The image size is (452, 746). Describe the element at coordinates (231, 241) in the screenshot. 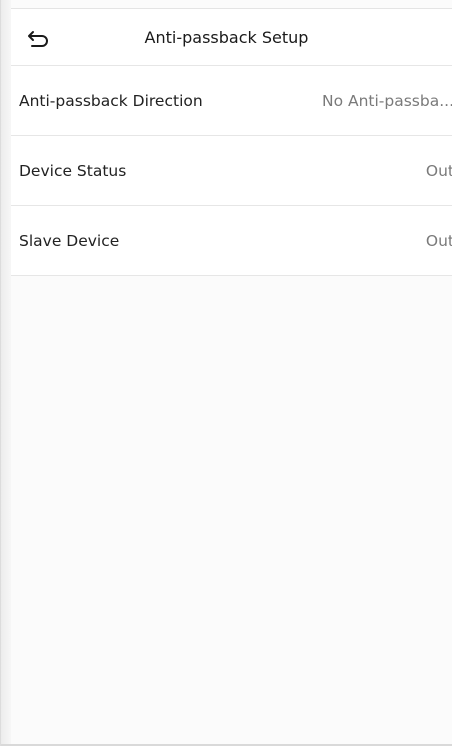

I see `setting-row-slave-device: Slave Device Out` at that location.